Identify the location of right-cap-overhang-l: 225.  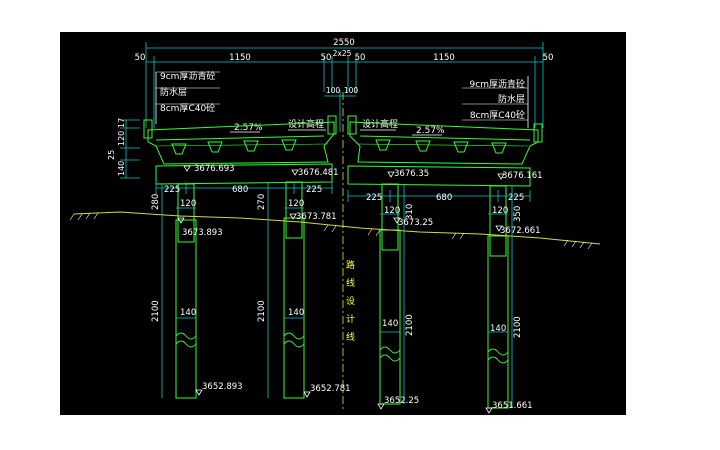
(374, 198).